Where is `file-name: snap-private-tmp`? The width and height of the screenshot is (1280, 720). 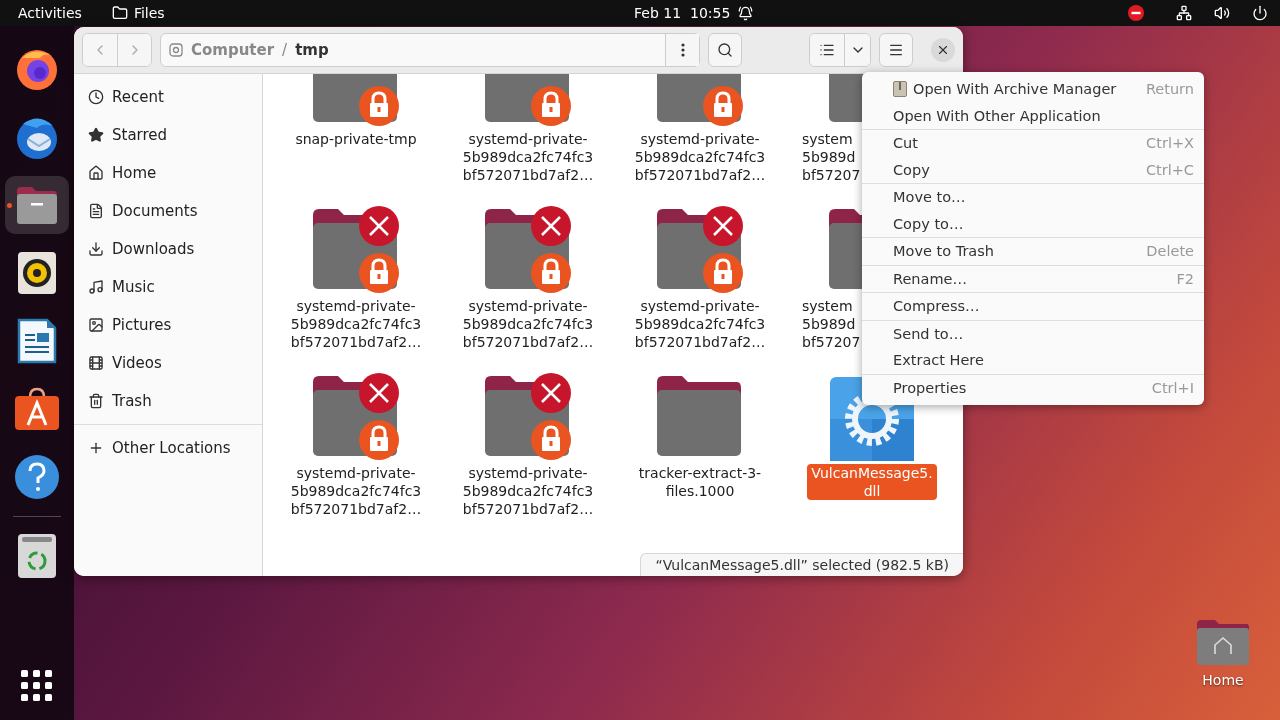
file-name: snap-private-tmp is located at coordinates (356, 139).